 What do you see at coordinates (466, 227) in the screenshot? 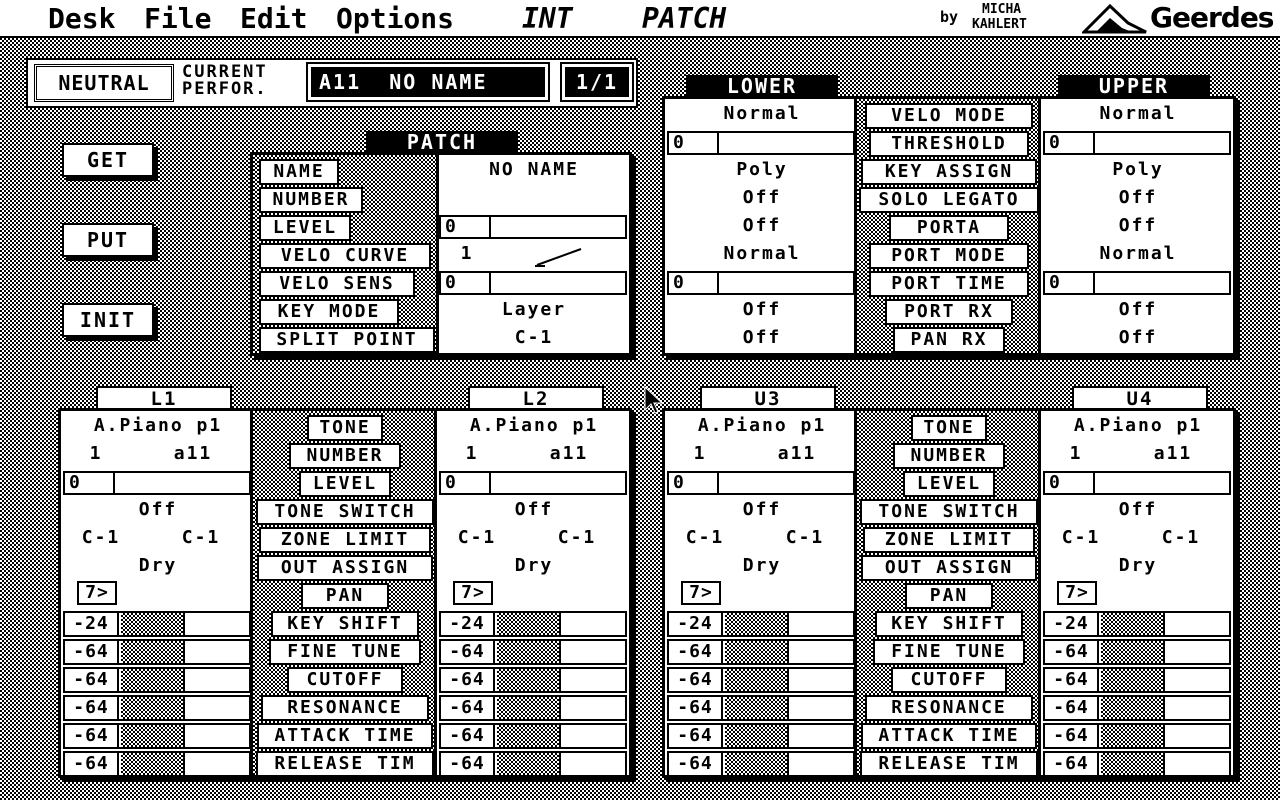
I see `patch-level-value: 0` at bounding box center [466, 227].